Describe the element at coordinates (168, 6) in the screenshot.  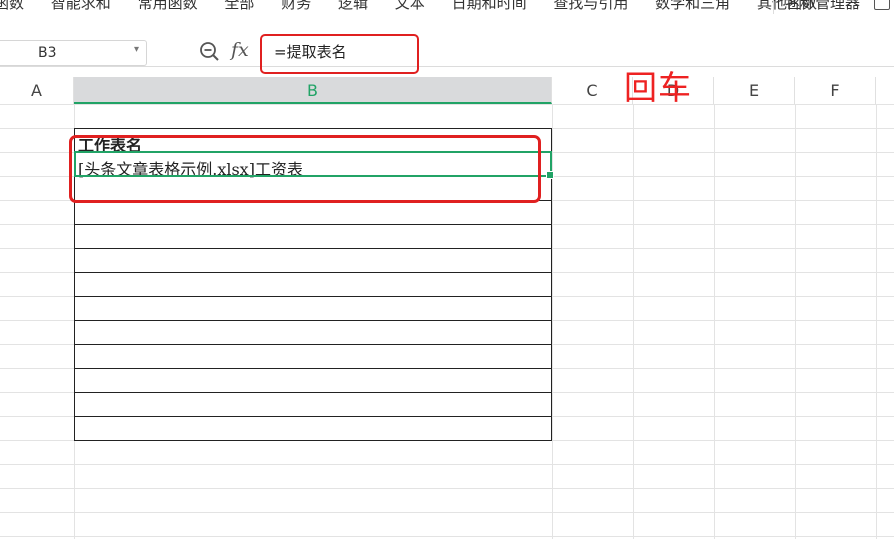
I see `ribbon-item-common: 常用函数` at that location.